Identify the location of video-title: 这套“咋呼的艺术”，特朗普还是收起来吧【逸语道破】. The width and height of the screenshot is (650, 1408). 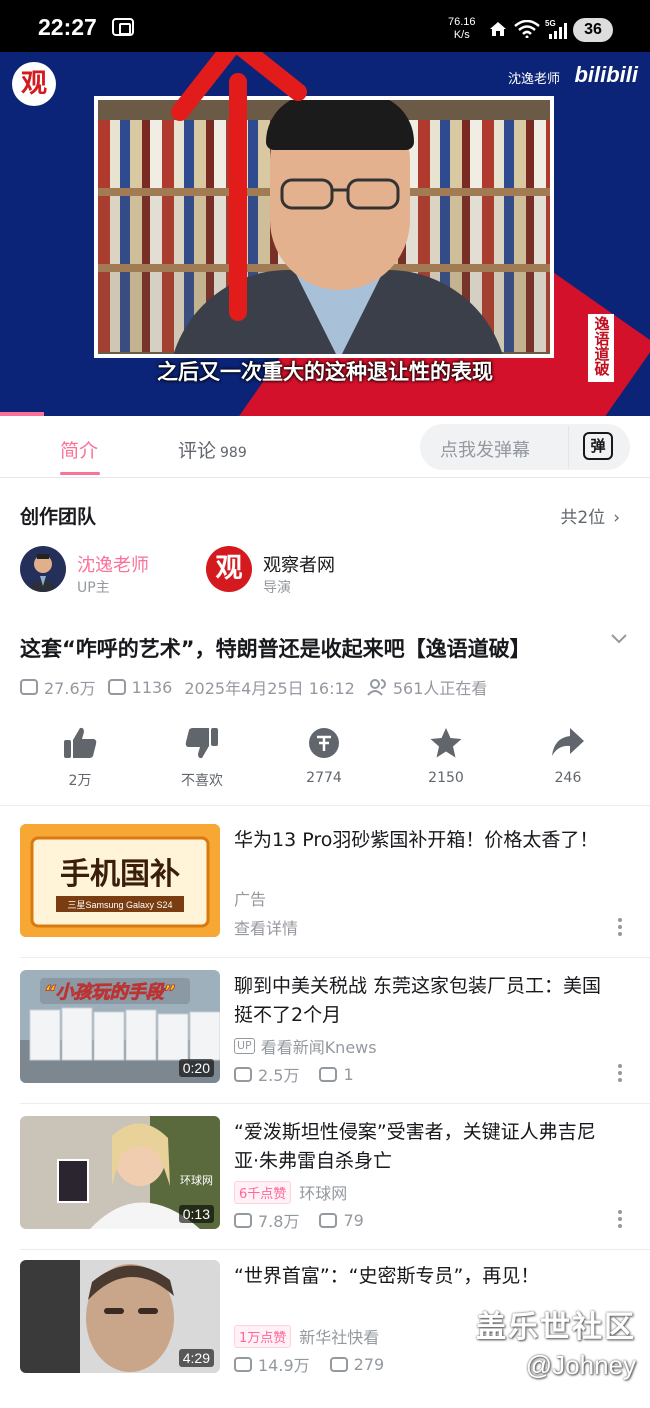
(275, 649).